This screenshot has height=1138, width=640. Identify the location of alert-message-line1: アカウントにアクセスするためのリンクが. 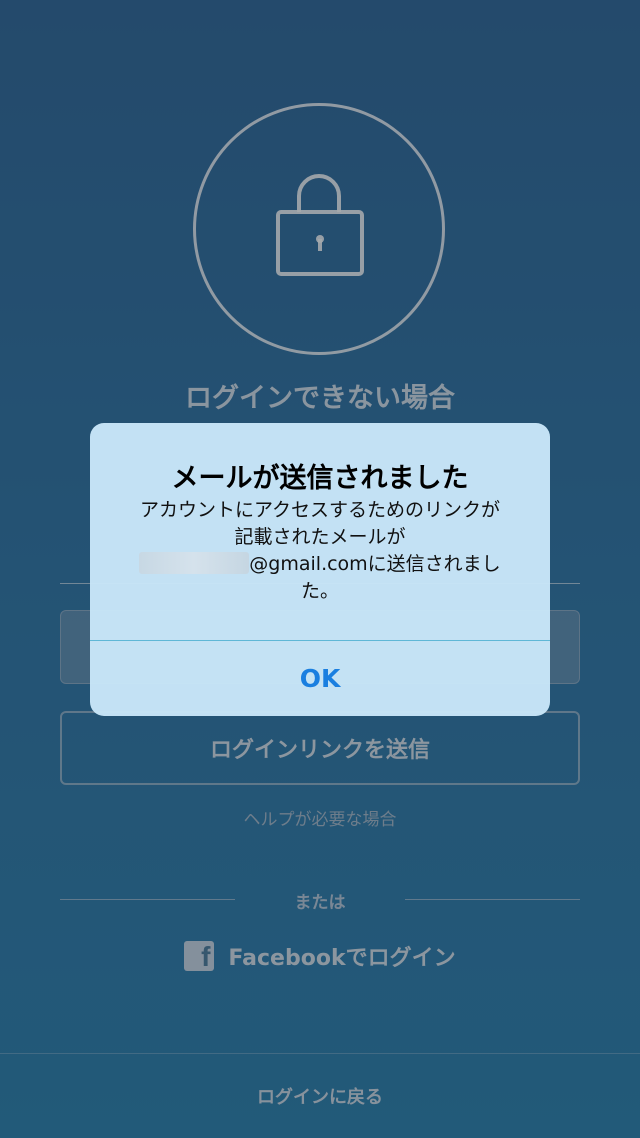
(320, 510).